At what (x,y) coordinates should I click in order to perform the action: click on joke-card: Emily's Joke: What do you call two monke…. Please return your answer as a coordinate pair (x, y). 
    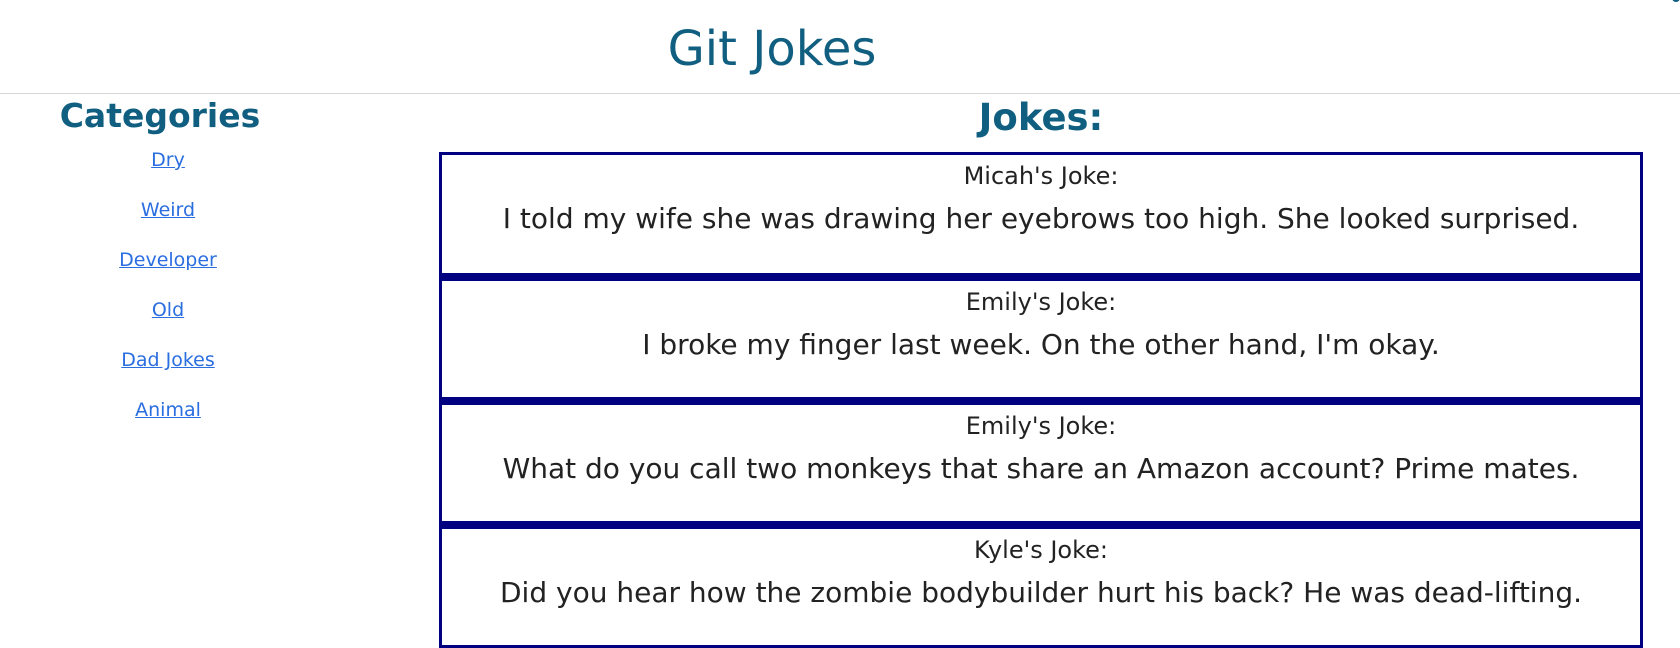
    Looking at the image, I should click on (1041, 462).